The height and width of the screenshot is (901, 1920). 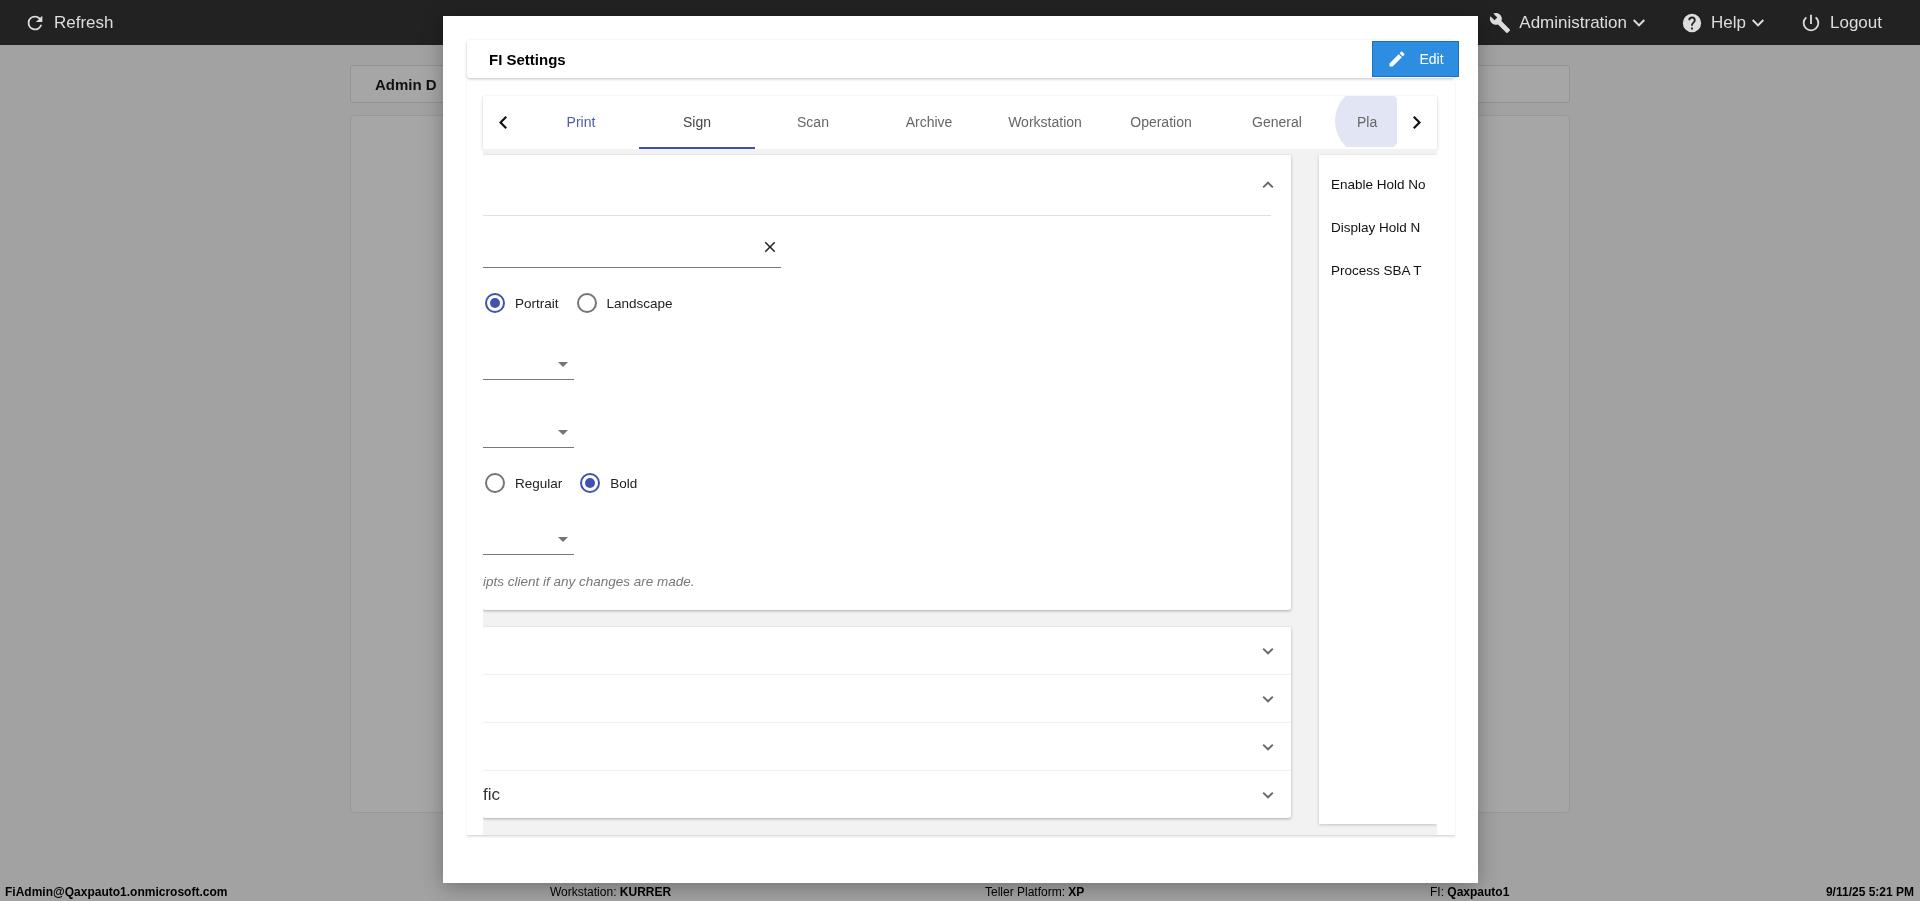 I want to click on workstation-info: Workstation: KURRER, so click(x=611, y=892).